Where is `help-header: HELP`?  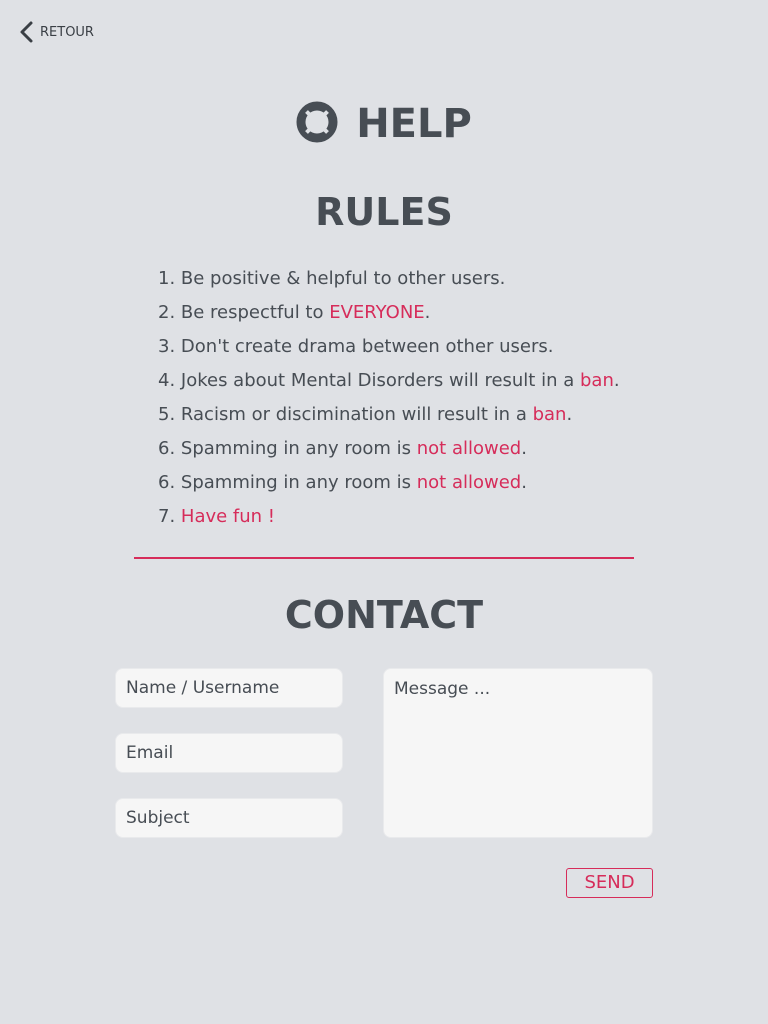
help-header: HELP is located at coordinates (384, 124).